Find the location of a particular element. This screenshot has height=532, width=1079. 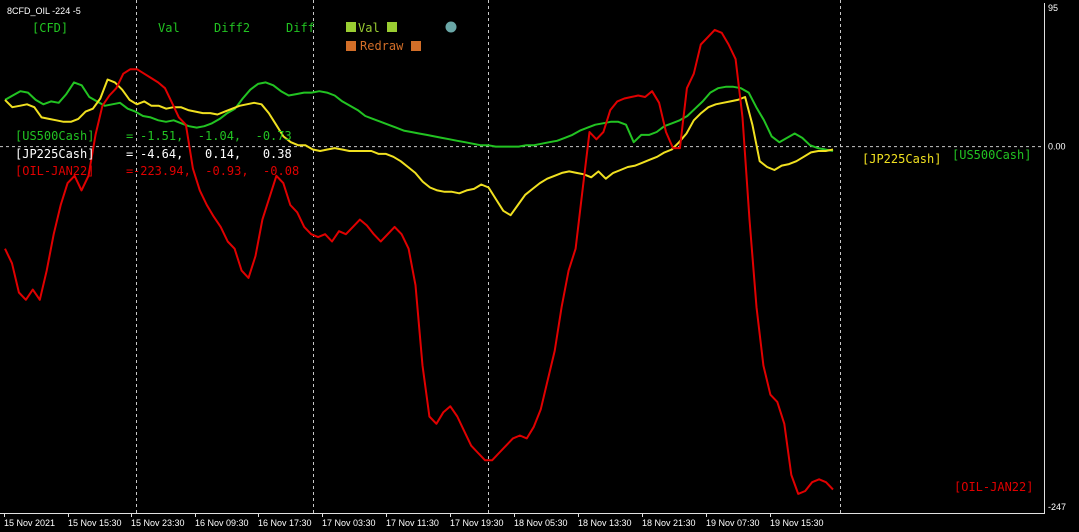

x-tick-label: 16 Nov 09:30 is located at coordinates (222, 523).